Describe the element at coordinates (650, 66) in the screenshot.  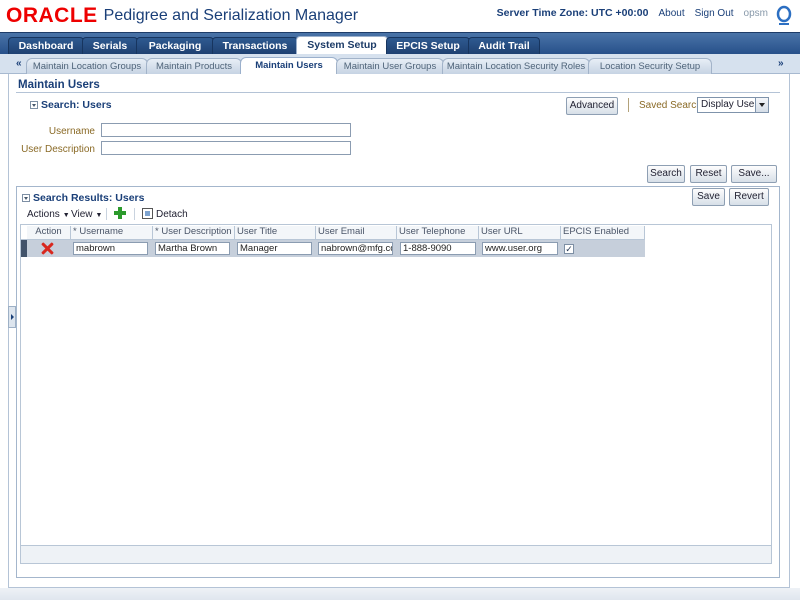
I see `subtab-location-security-setup: Location Security Setup` at that location.